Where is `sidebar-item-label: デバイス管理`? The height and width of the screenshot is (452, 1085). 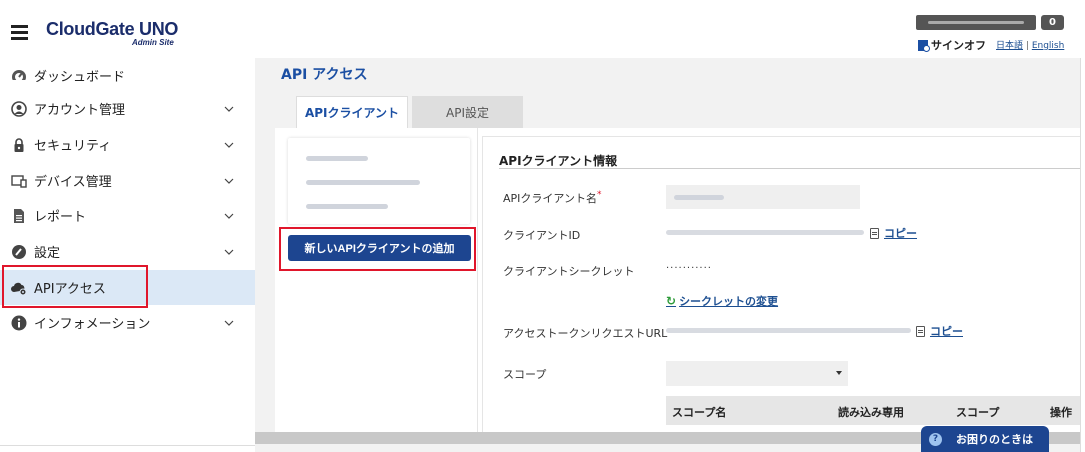 sidebar-item-label: デバイス管理 is located at coordinates (73, 182).